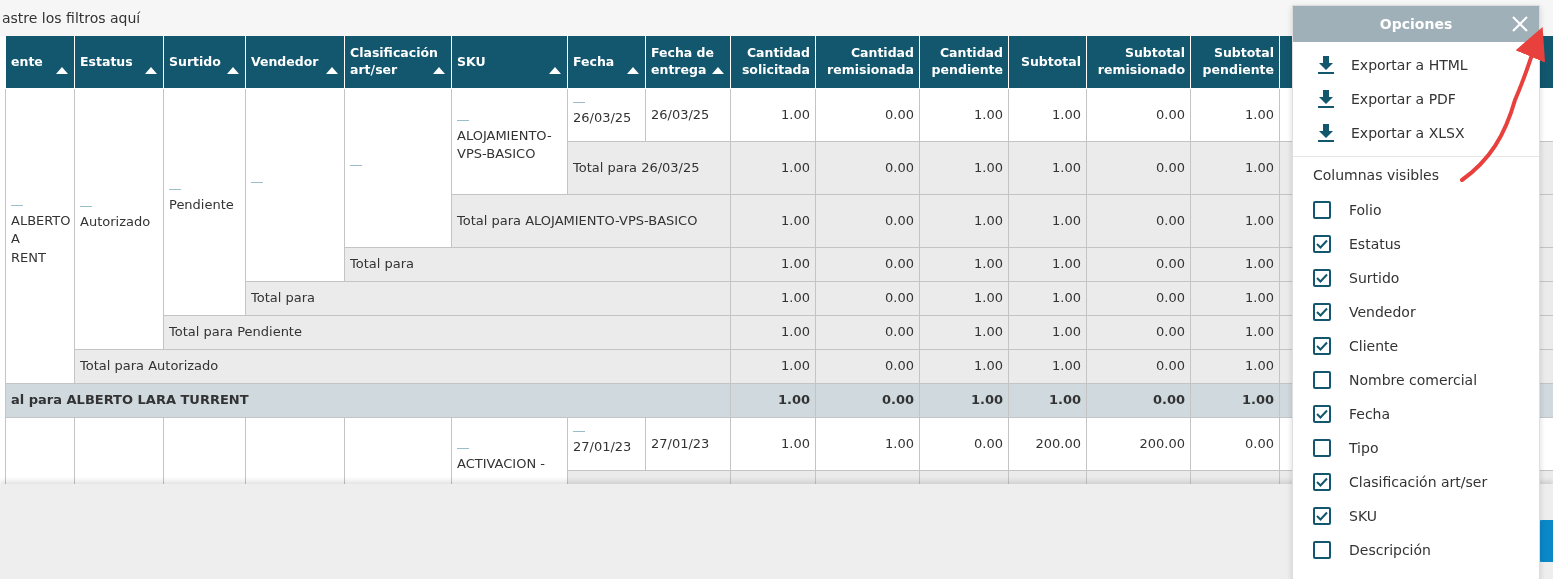 This screenshot has width=1553, height=579. Describe the element at coordinates (40, 62) in the screenshot. I see `column-header: ente` at that location.